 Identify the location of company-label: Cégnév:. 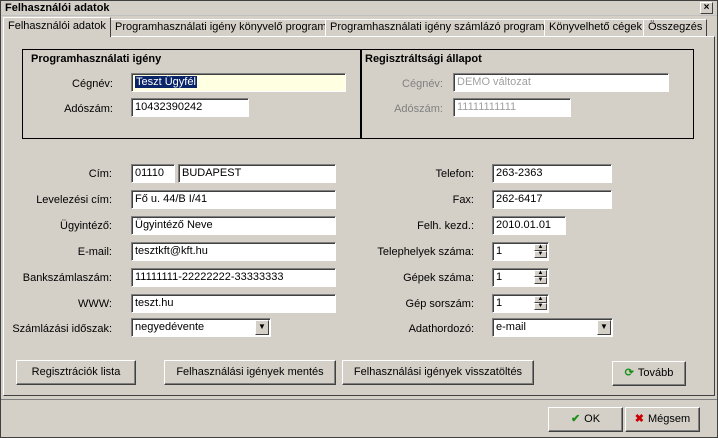
(92, 84).